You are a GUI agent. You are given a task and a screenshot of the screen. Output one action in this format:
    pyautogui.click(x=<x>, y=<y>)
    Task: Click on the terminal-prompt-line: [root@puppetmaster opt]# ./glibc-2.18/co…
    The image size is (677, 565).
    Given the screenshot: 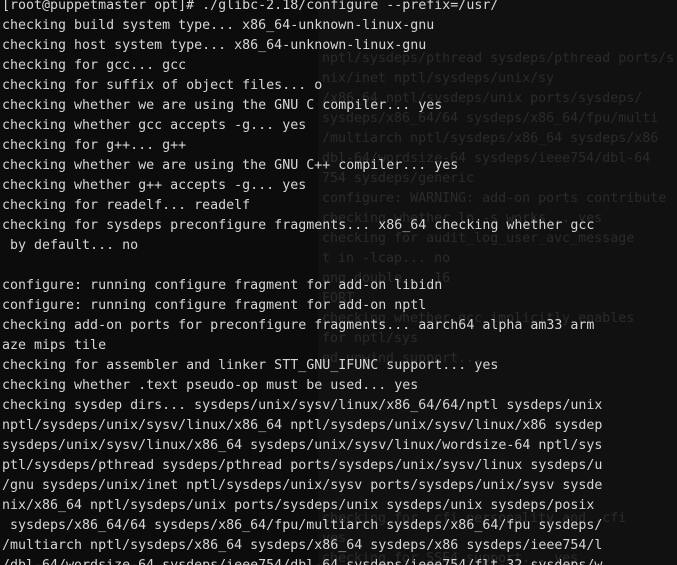 What is the action you would take?
    pyautogui.click(x=250, y=6)
    